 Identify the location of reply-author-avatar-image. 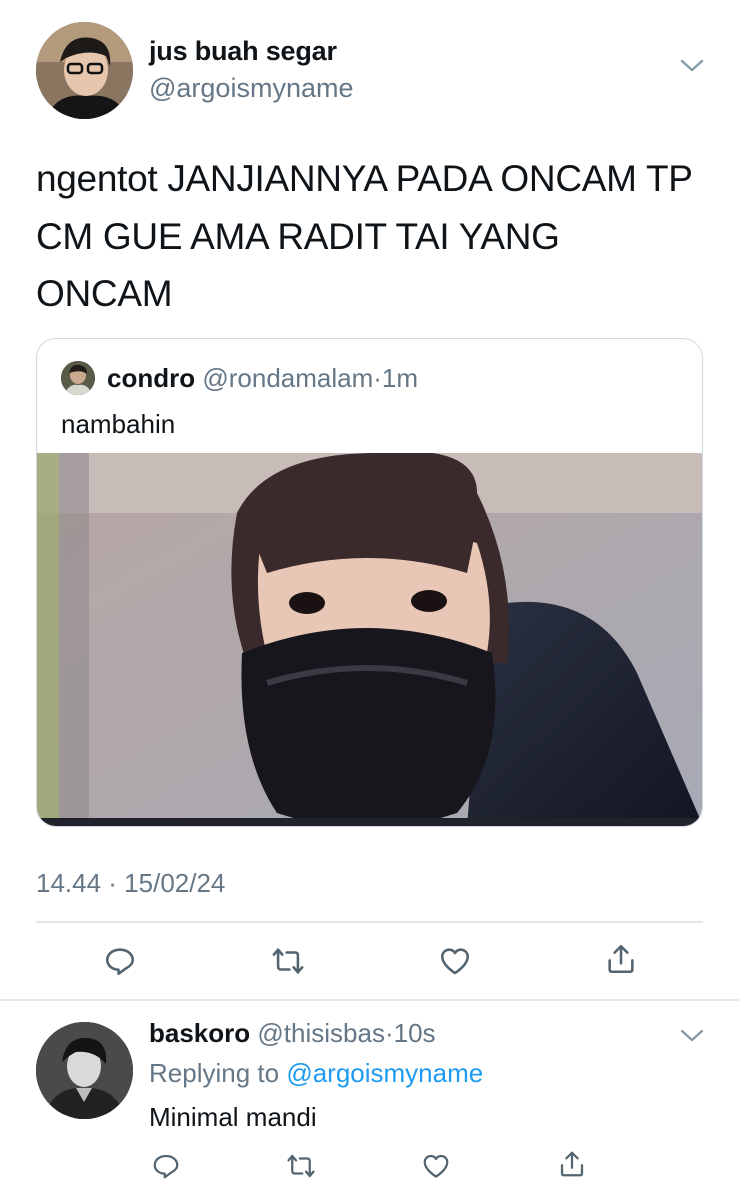
(84, 1070).